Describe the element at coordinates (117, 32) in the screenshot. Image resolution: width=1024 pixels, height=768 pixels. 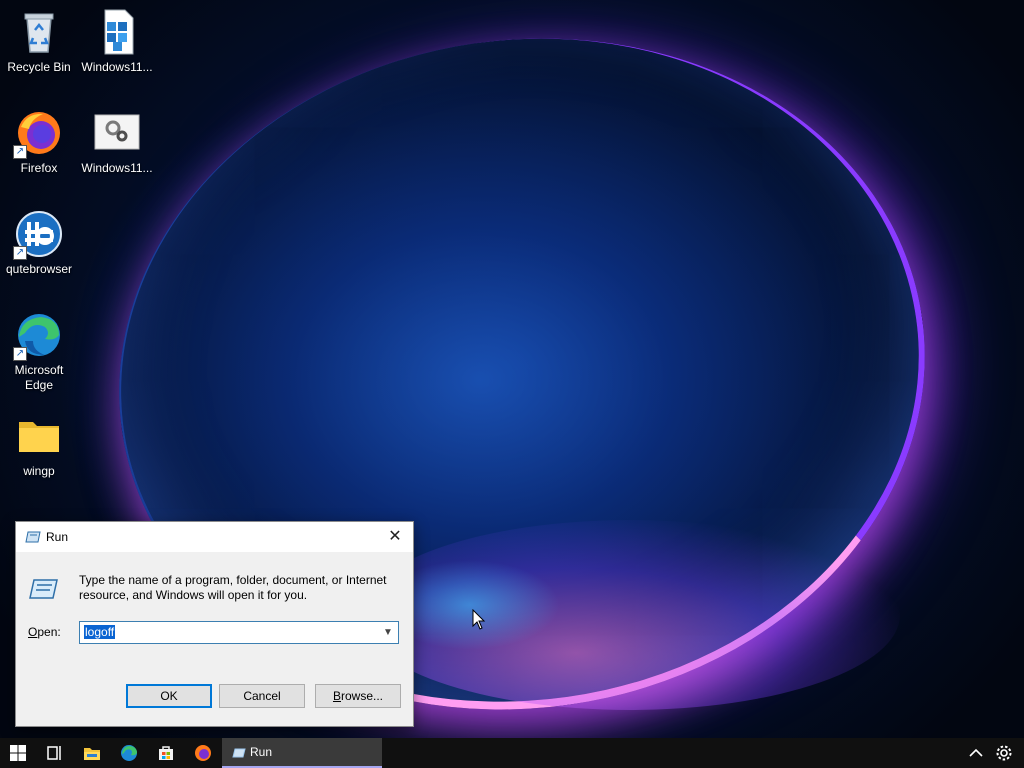
I see `installer-package-icon` at that location.